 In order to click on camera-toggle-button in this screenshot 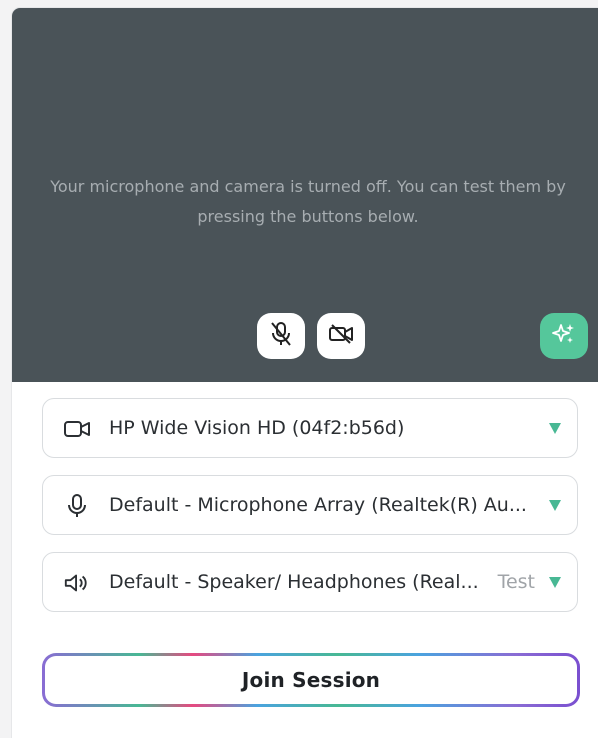, I will do `click(341, 336)`.